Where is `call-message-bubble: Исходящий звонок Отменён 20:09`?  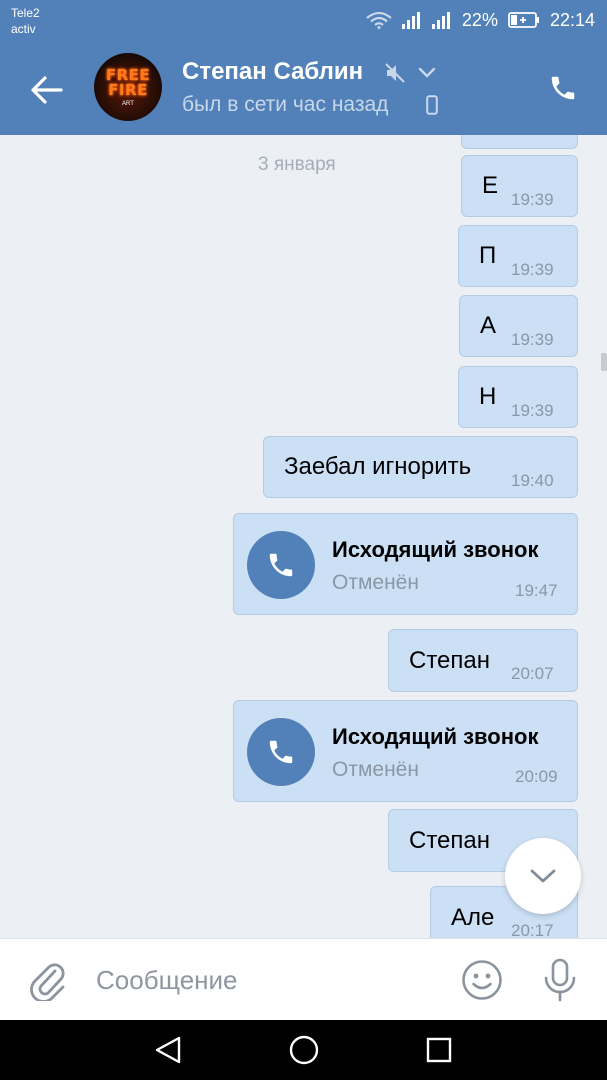 call-message-bubble: Исходящий звонок Отменён 20:09 is located at coordinates (405, 751).